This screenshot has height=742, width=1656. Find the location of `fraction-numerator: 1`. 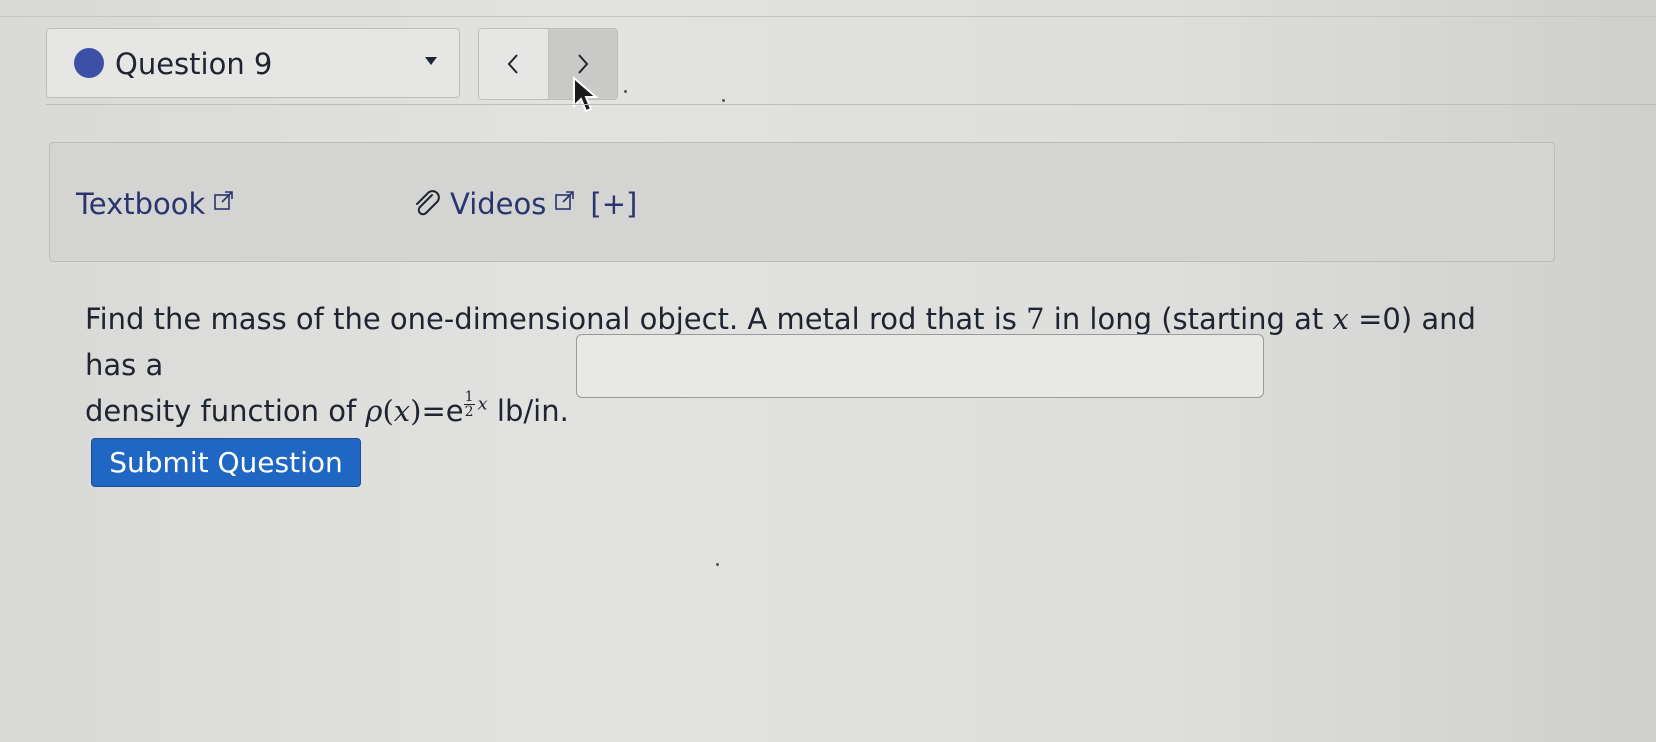

fraction-numerator: 1 is located at coordinates (469, 396).